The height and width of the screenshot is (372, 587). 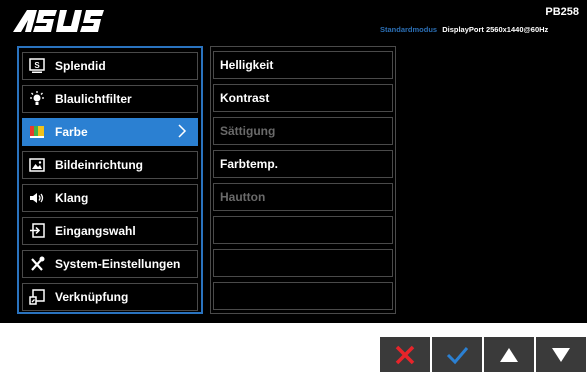 I want to click on menu-item-splendid: S Splendid, so click(x=110, y=66).